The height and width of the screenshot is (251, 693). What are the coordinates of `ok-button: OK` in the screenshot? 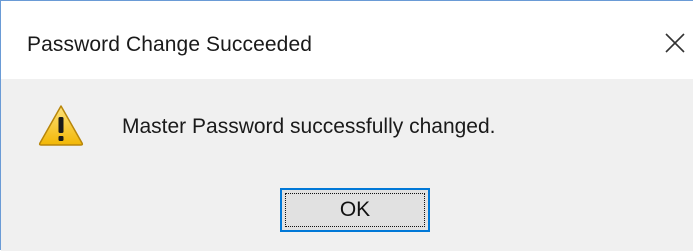 It's located at (355, 210).